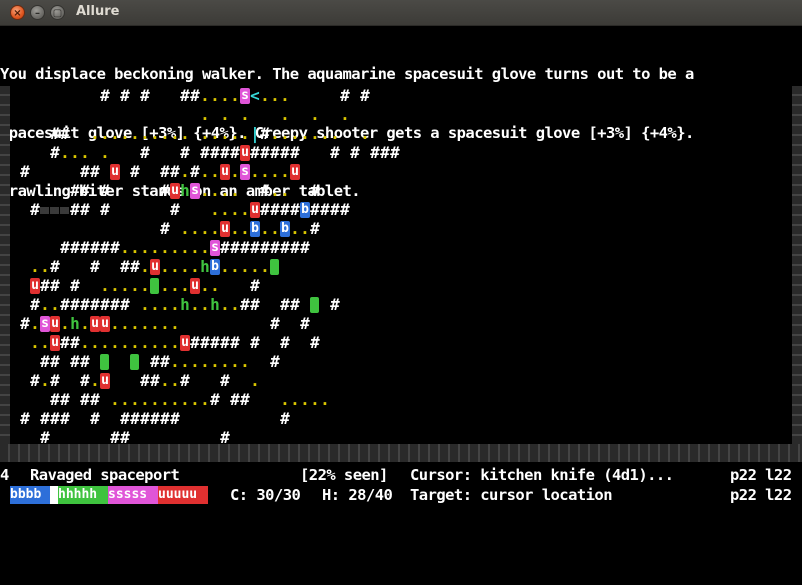 The image size is (802, 585). Describe the element at coordinates (17, 12) in the screenshot. I see `close-window-button: ×` at that location.